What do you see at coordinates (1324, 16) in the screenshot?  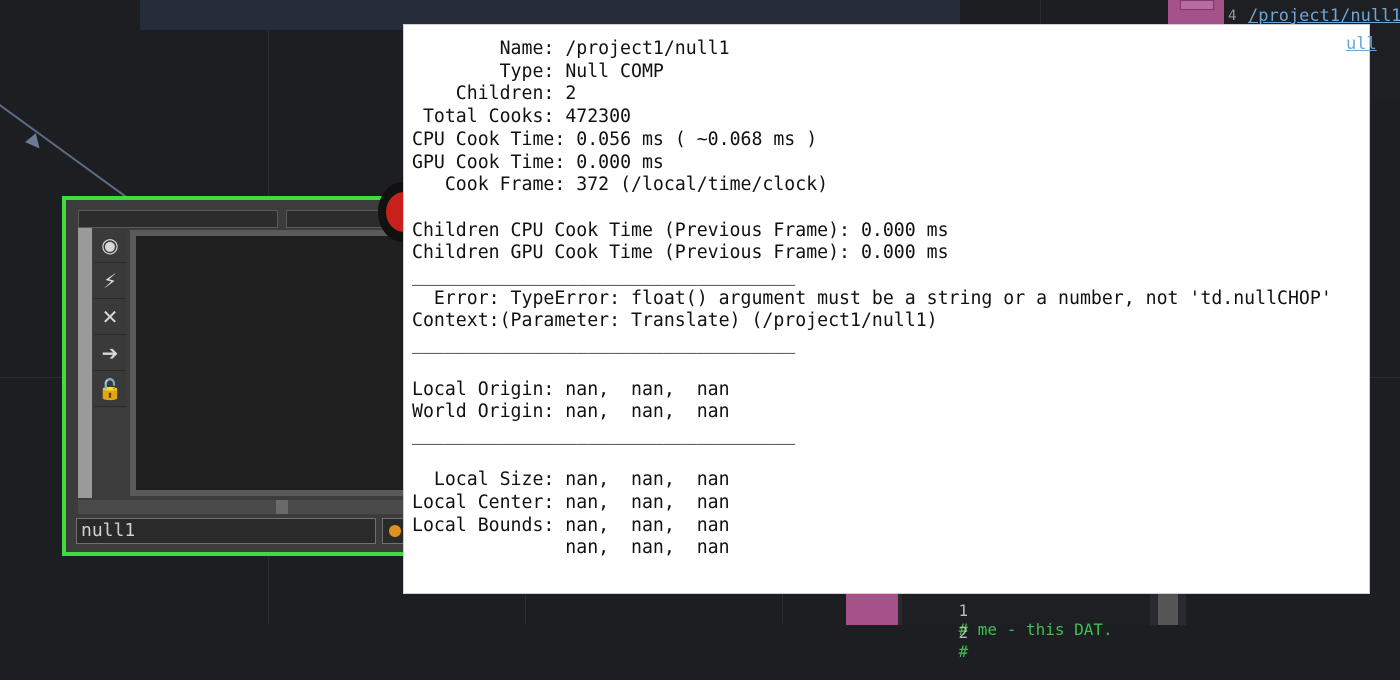 I see `dat-line-text: /project1/null1` at bounding box center [1324, 16].